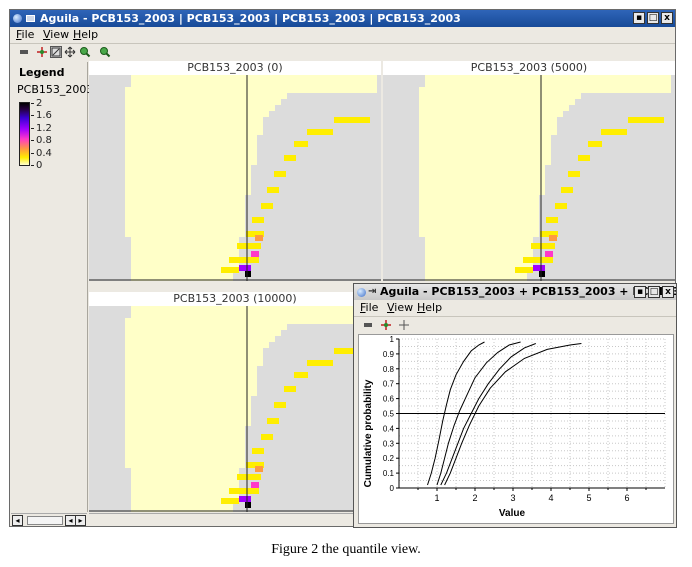  Describe the element at coordinates (105, 52) in the screenshot. I see `zoom-out-icon` at that location.